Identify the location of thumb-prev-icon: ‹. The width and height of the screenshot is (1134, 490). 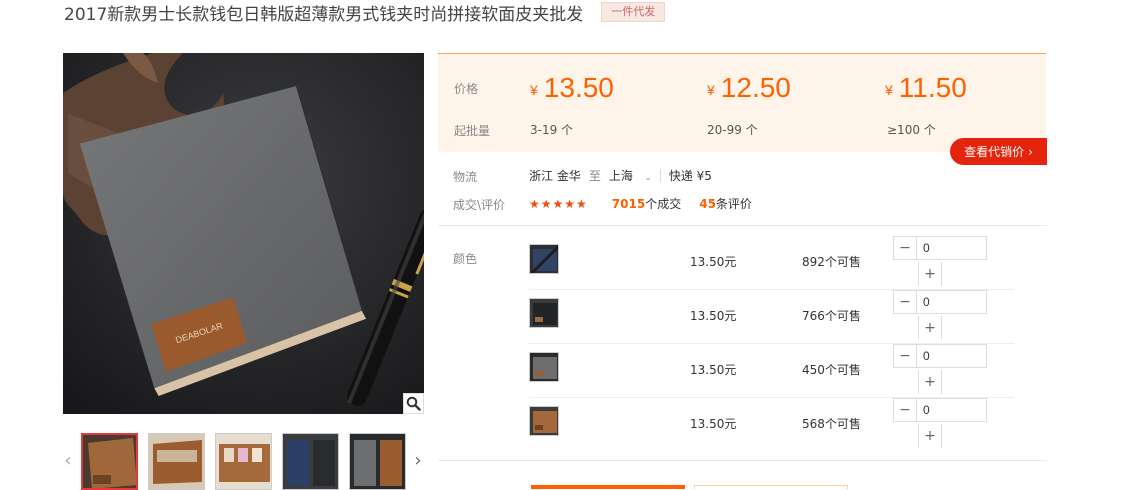
(68, 460).